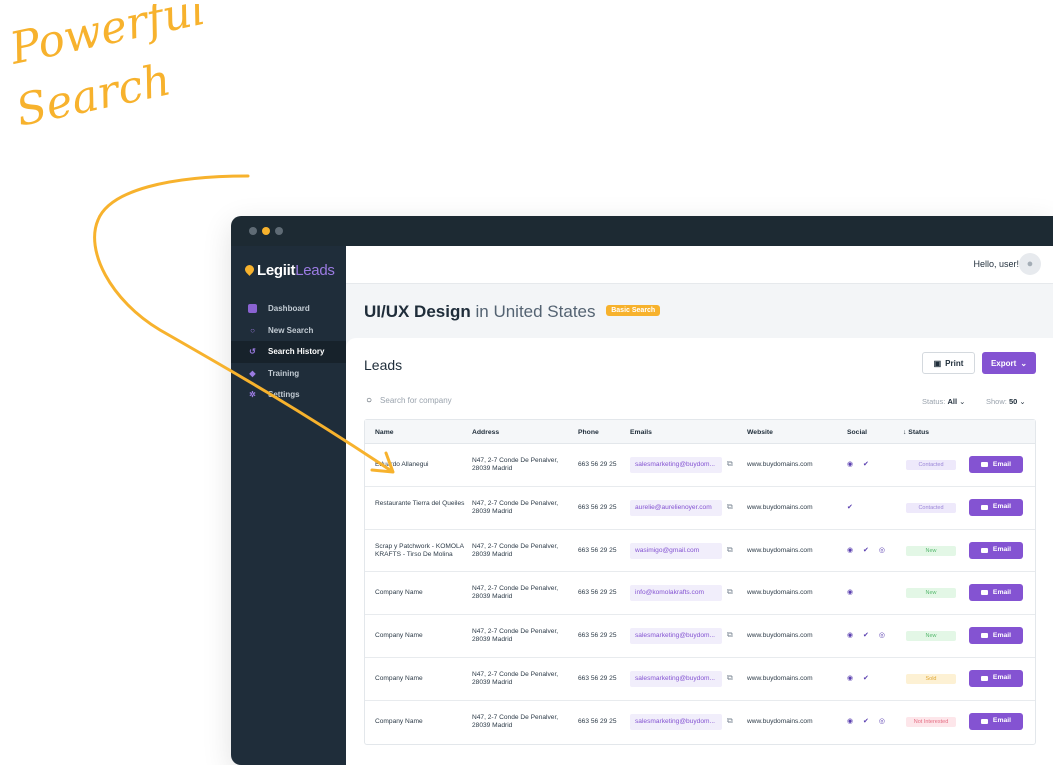 This screenshot has height=765, width=1053. What do you see at coordinates (1013, 401) in the screenshot?
I see `show-filter-value: 50` at bounding box center [1013, 401].